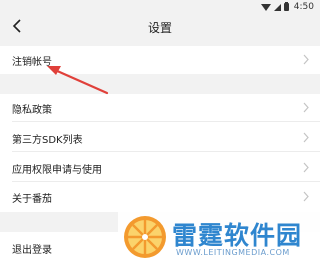  I want to click on settings-item-cancel-account: 注销帐号, so click(160, 60).